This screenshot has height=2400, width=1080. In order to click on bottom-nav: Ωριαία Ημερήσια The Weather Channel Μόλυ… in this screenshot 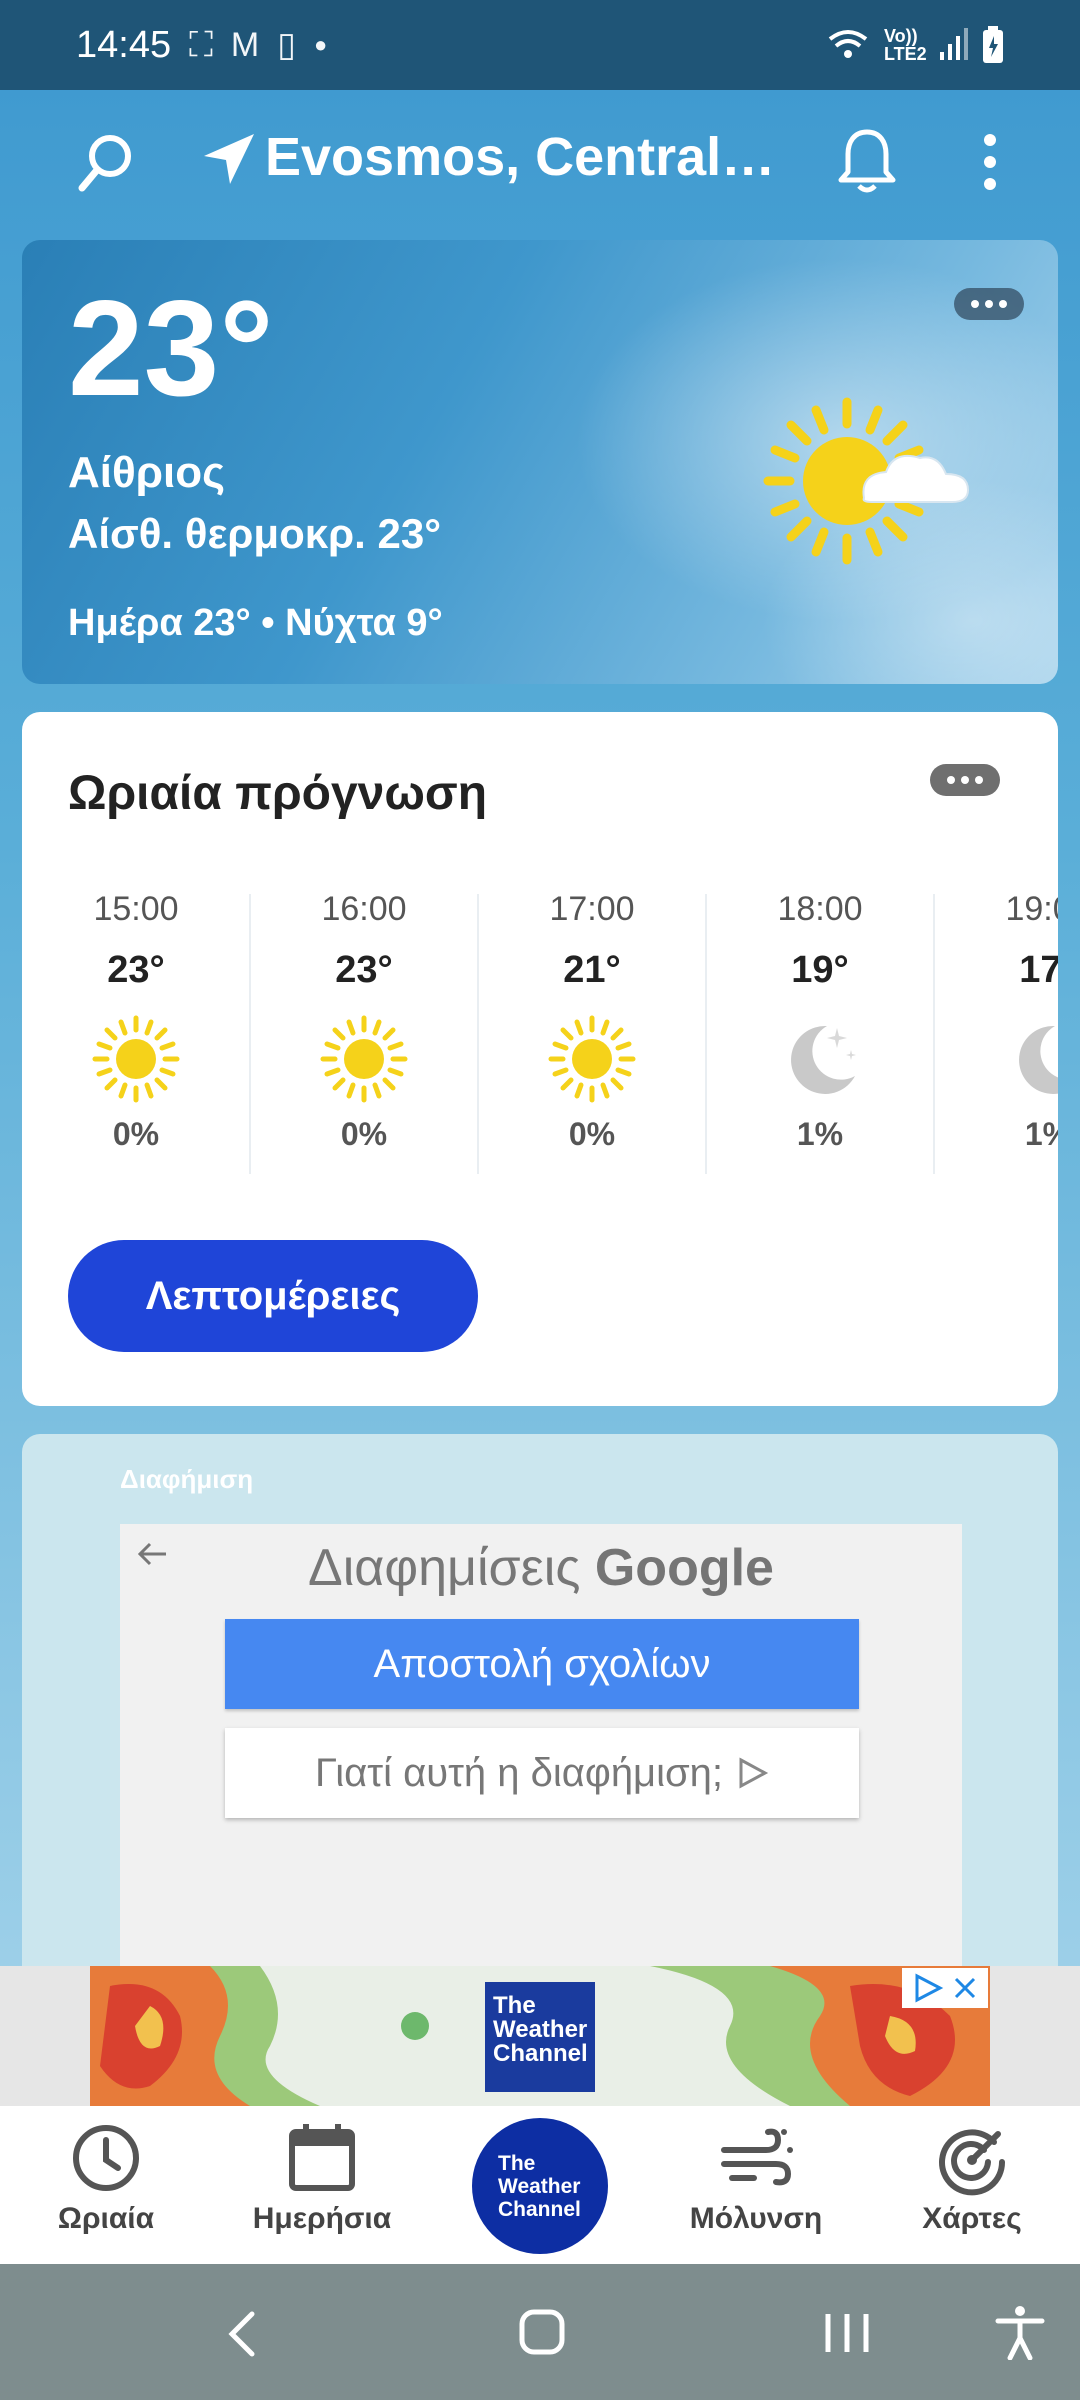, I will do `click(540, 2185)`.